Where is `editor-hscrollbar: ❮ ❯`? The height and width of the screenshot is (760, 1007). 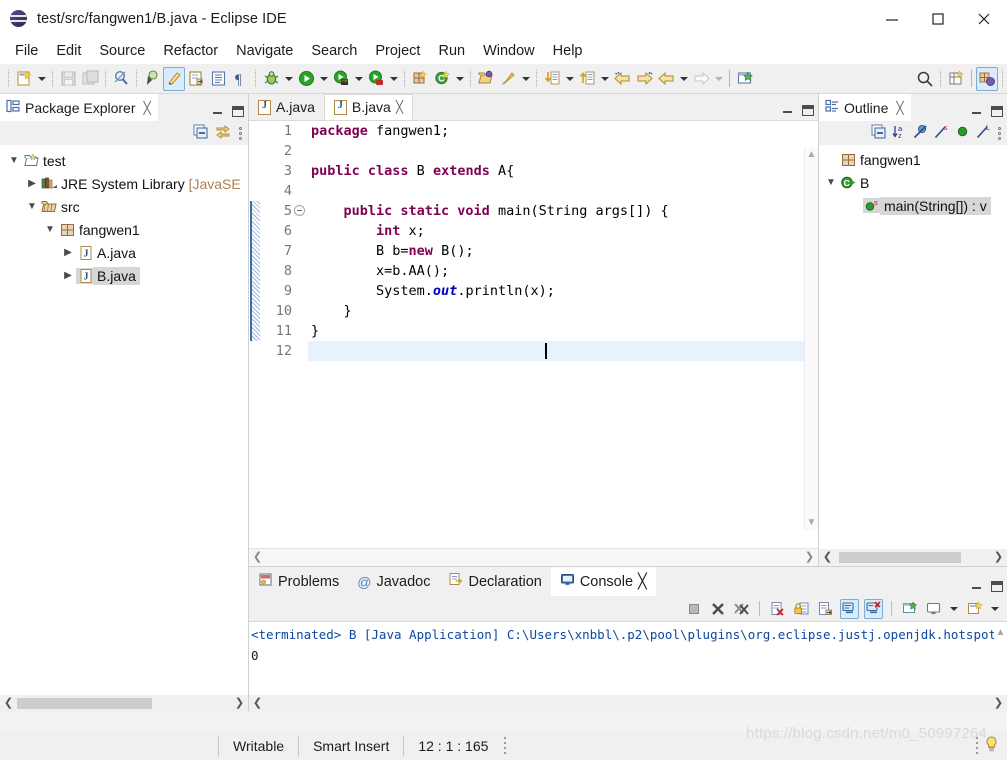
editor-hscrollbar: ❮ ❯ is located at coordinates (533, 557).